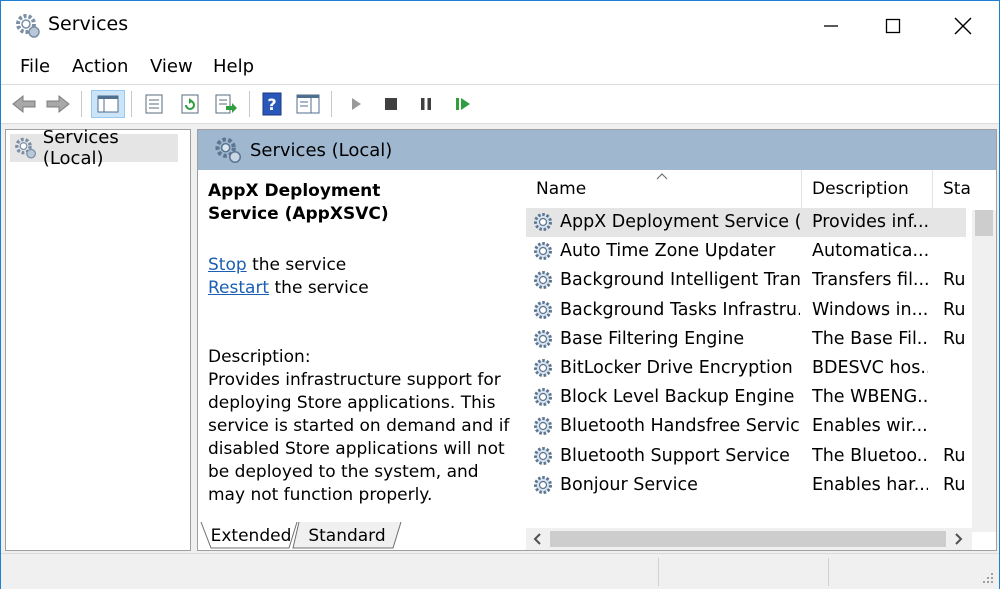 Image resolution: width=1000 pixels, height=589 pixels. I want to click on show-action-pane-button, so click(308, 104).